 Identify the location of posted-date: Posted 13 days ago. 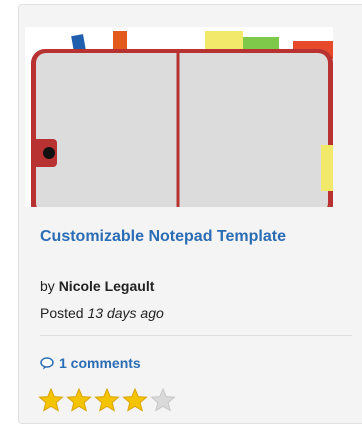
(102, 313).